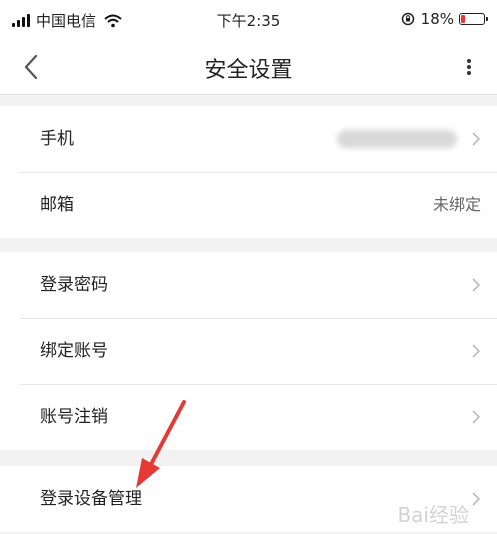 This screenshot has height=534, width=497. Describe the element at coordinates (74, 417) in the screenshot. I see `cancel-account-label: 账号注销` at that location.